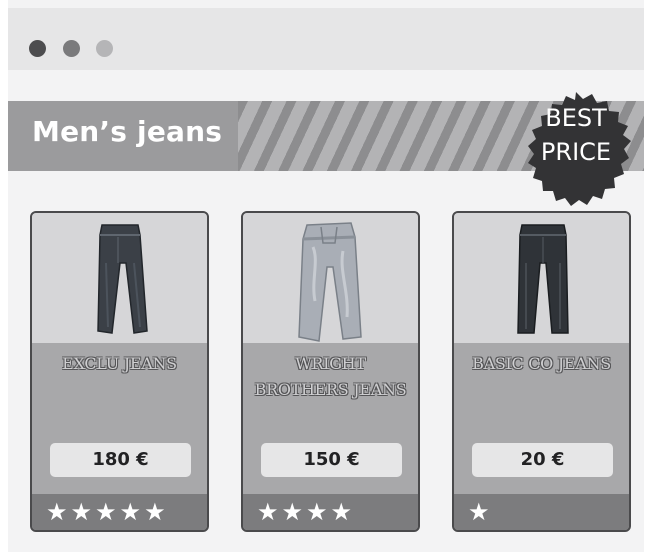  What do you see at coordinates (326, 39) in the screenshot?
I see `window-titlebar` at bounding box center [326, 39].